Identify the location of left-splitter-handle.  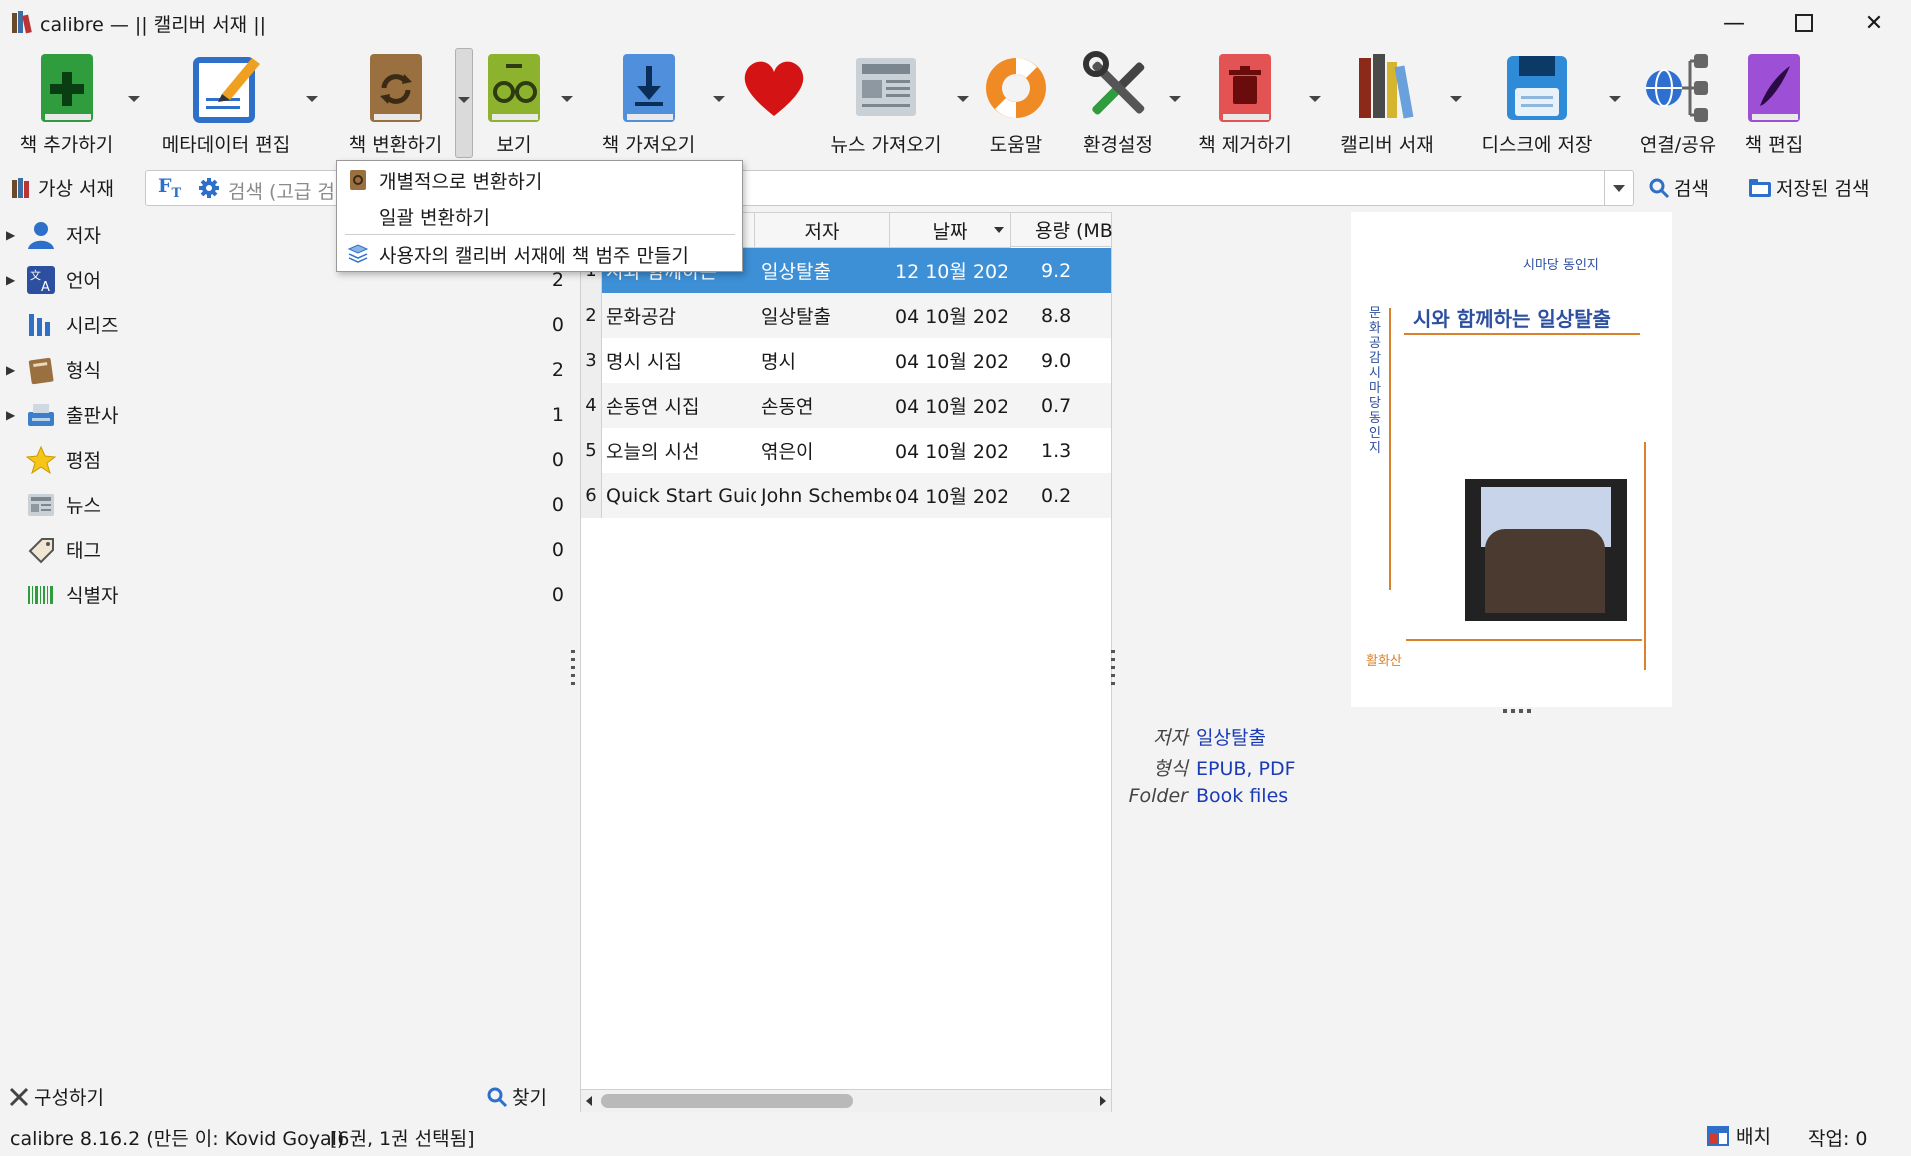
(573, 668).